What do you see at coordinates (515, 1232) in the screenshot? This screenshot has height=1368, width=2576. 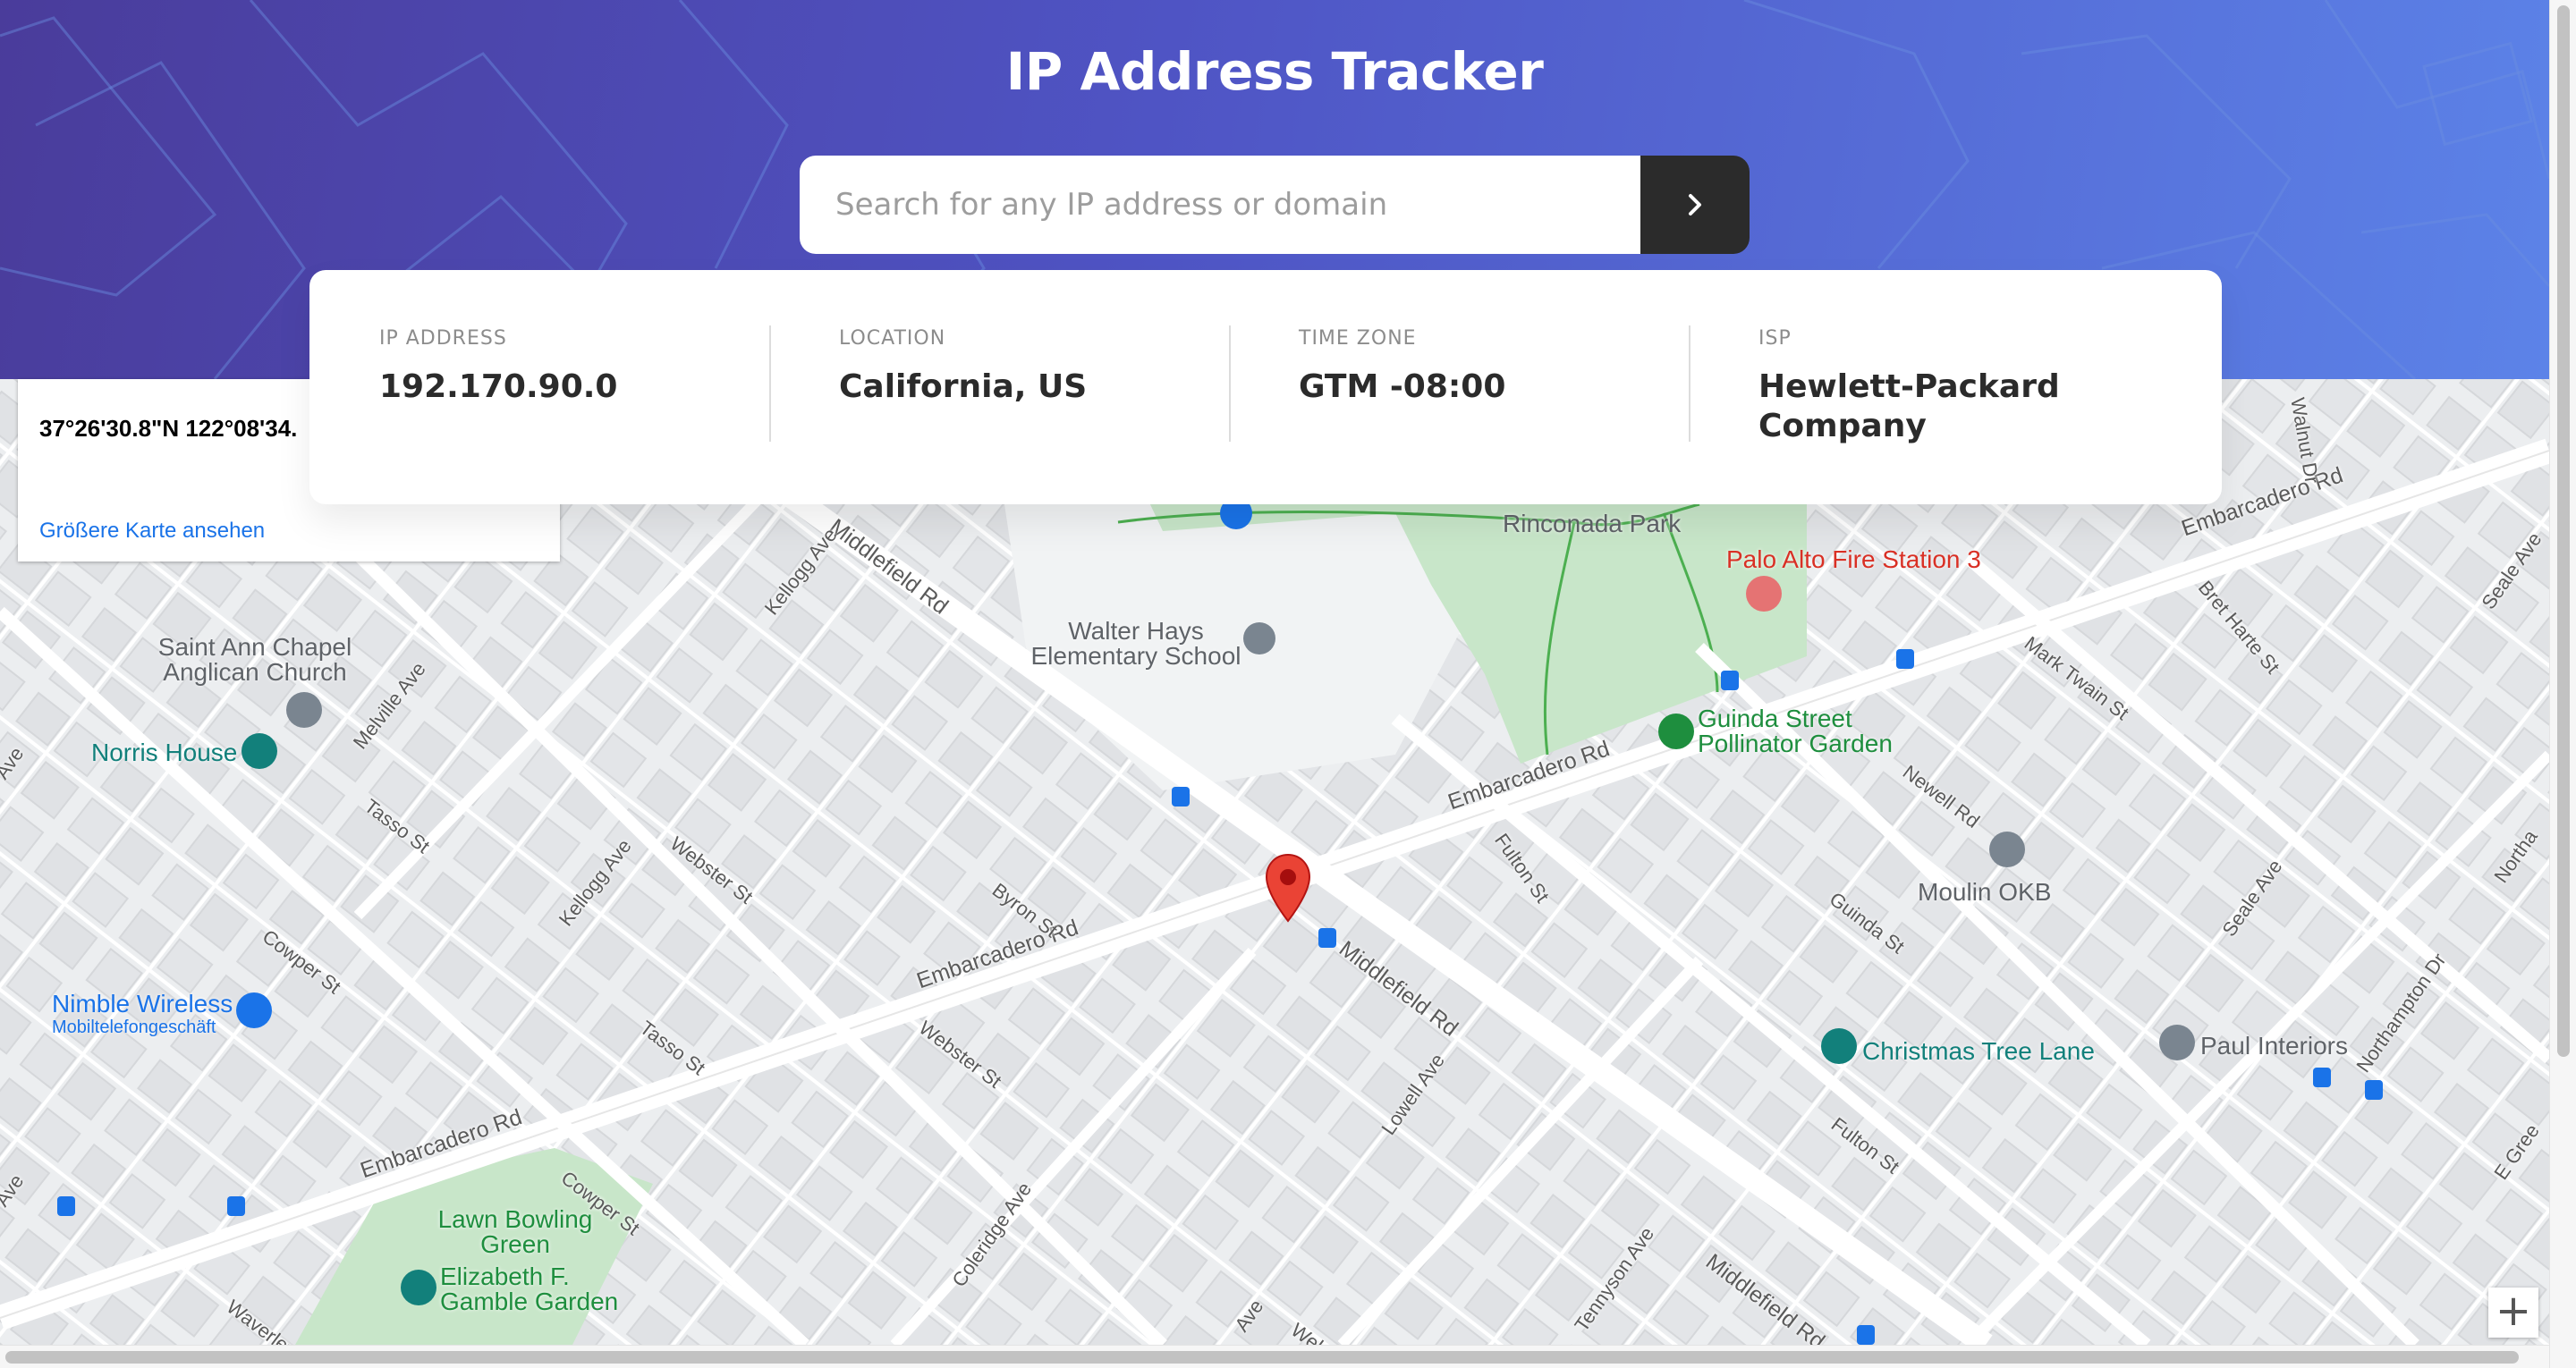 I see `poi-lawn-bowling: Lawn Bowling Green` at bounding box center [515, 1232].